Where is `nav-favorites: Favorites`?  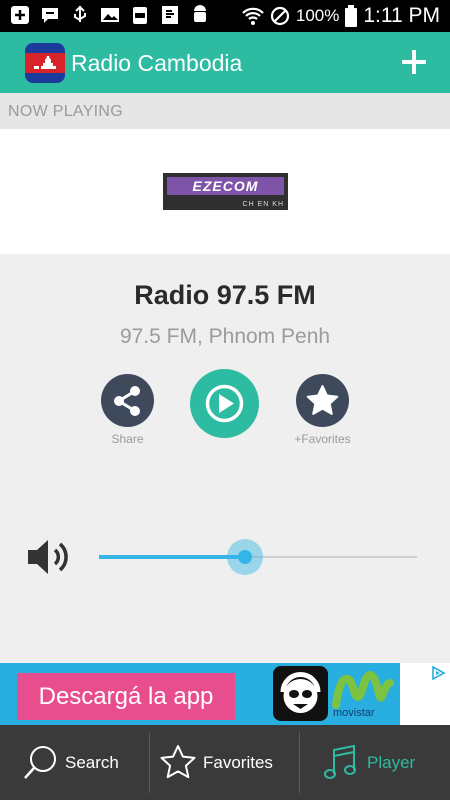
nav-favorites: Favorites is located at coordinates (224, 762).